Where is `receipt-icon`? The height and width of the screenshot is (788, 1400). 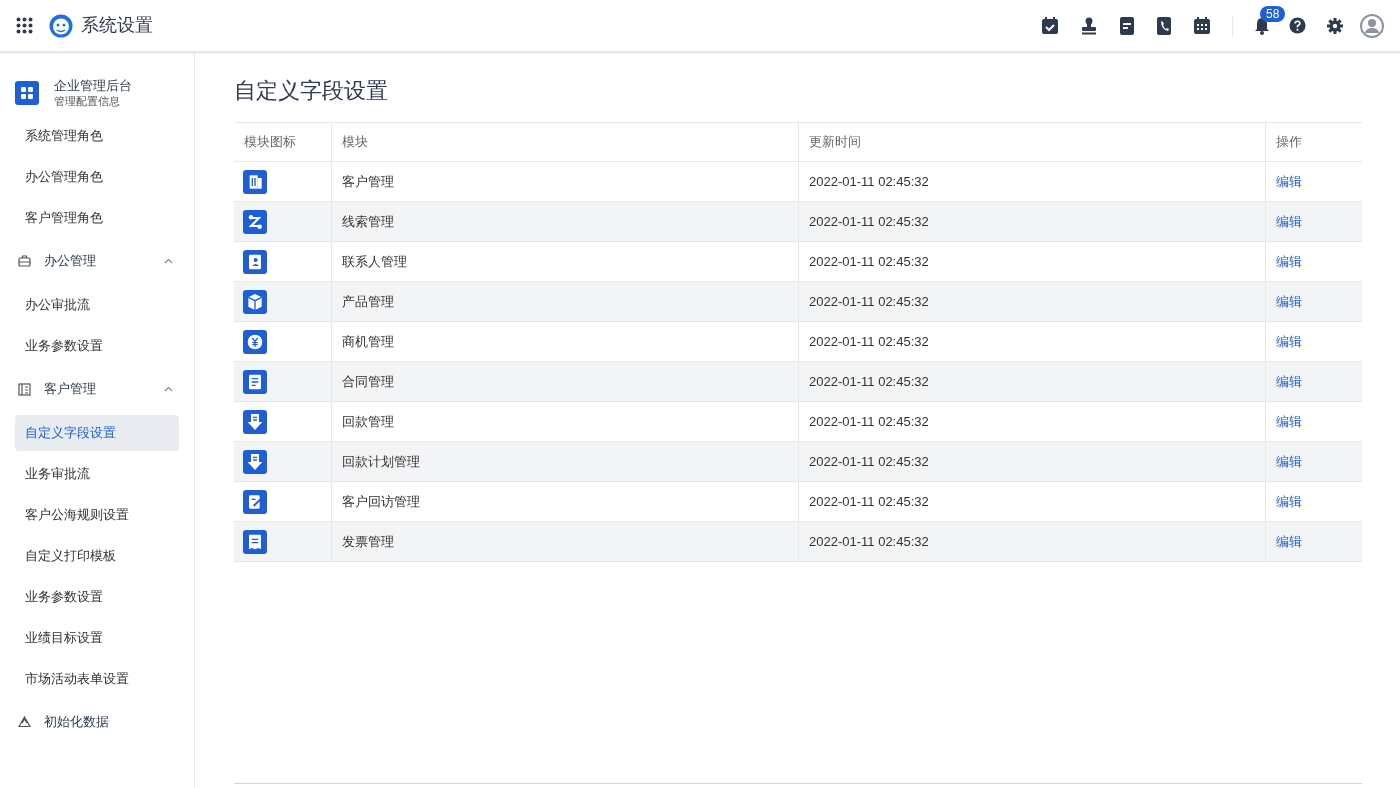
receipt-icon is located at coordinates (255, 541).